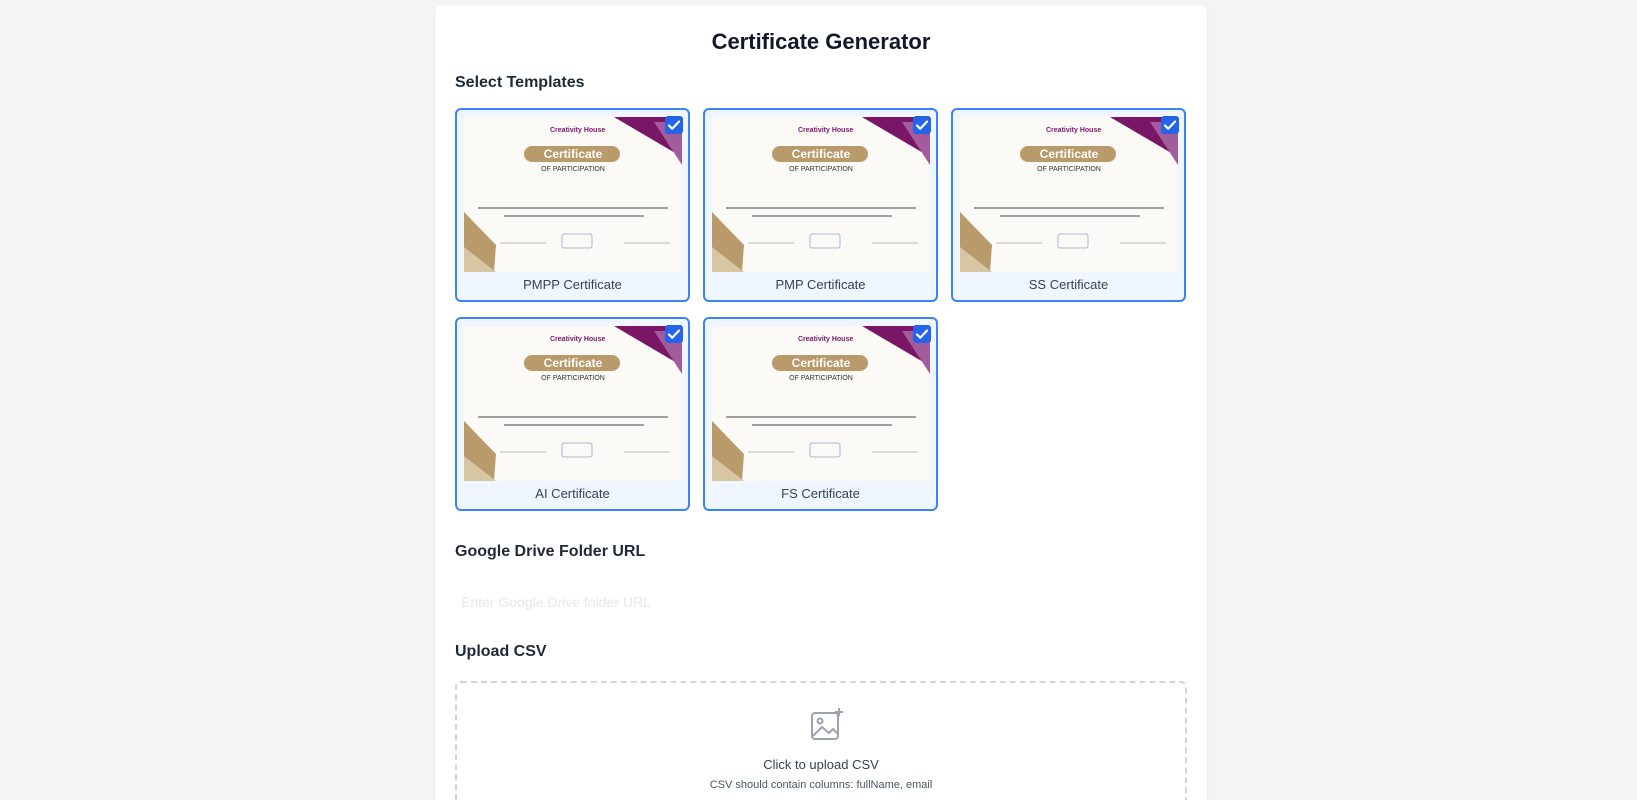 This screenshot has width=1637, height=800. Describe the element at coordinates (827, 724) in the screenshot. I see `image-add-icon` at that location.